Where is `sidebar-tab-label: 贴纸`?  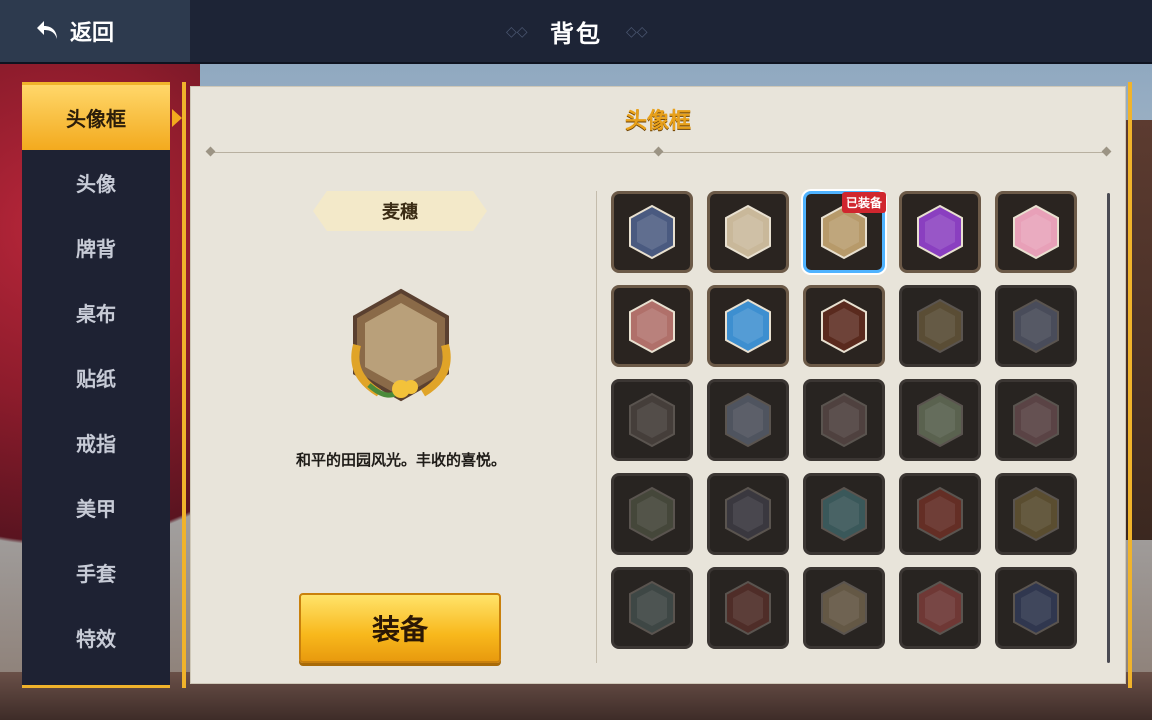 sidebar-tab-label: 贴纸 is located at coordinates (96, 379).